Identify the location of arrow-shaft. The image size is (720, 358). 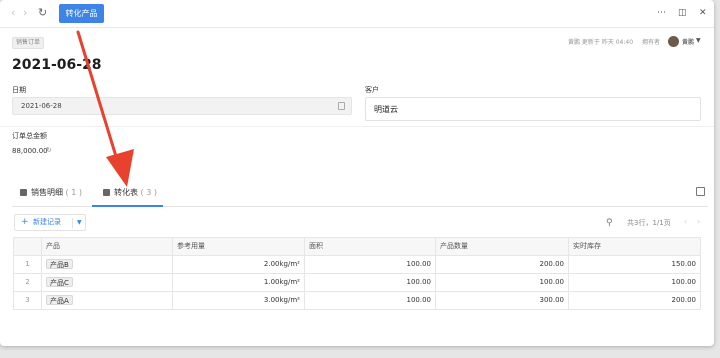
(98, 97).